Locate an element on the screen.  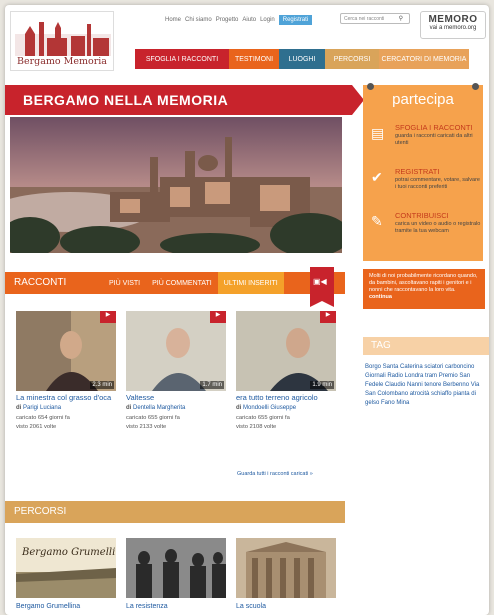
partecipa-item-title: SFOGLIA I RACCONTI is located at coordinates (434, 127).